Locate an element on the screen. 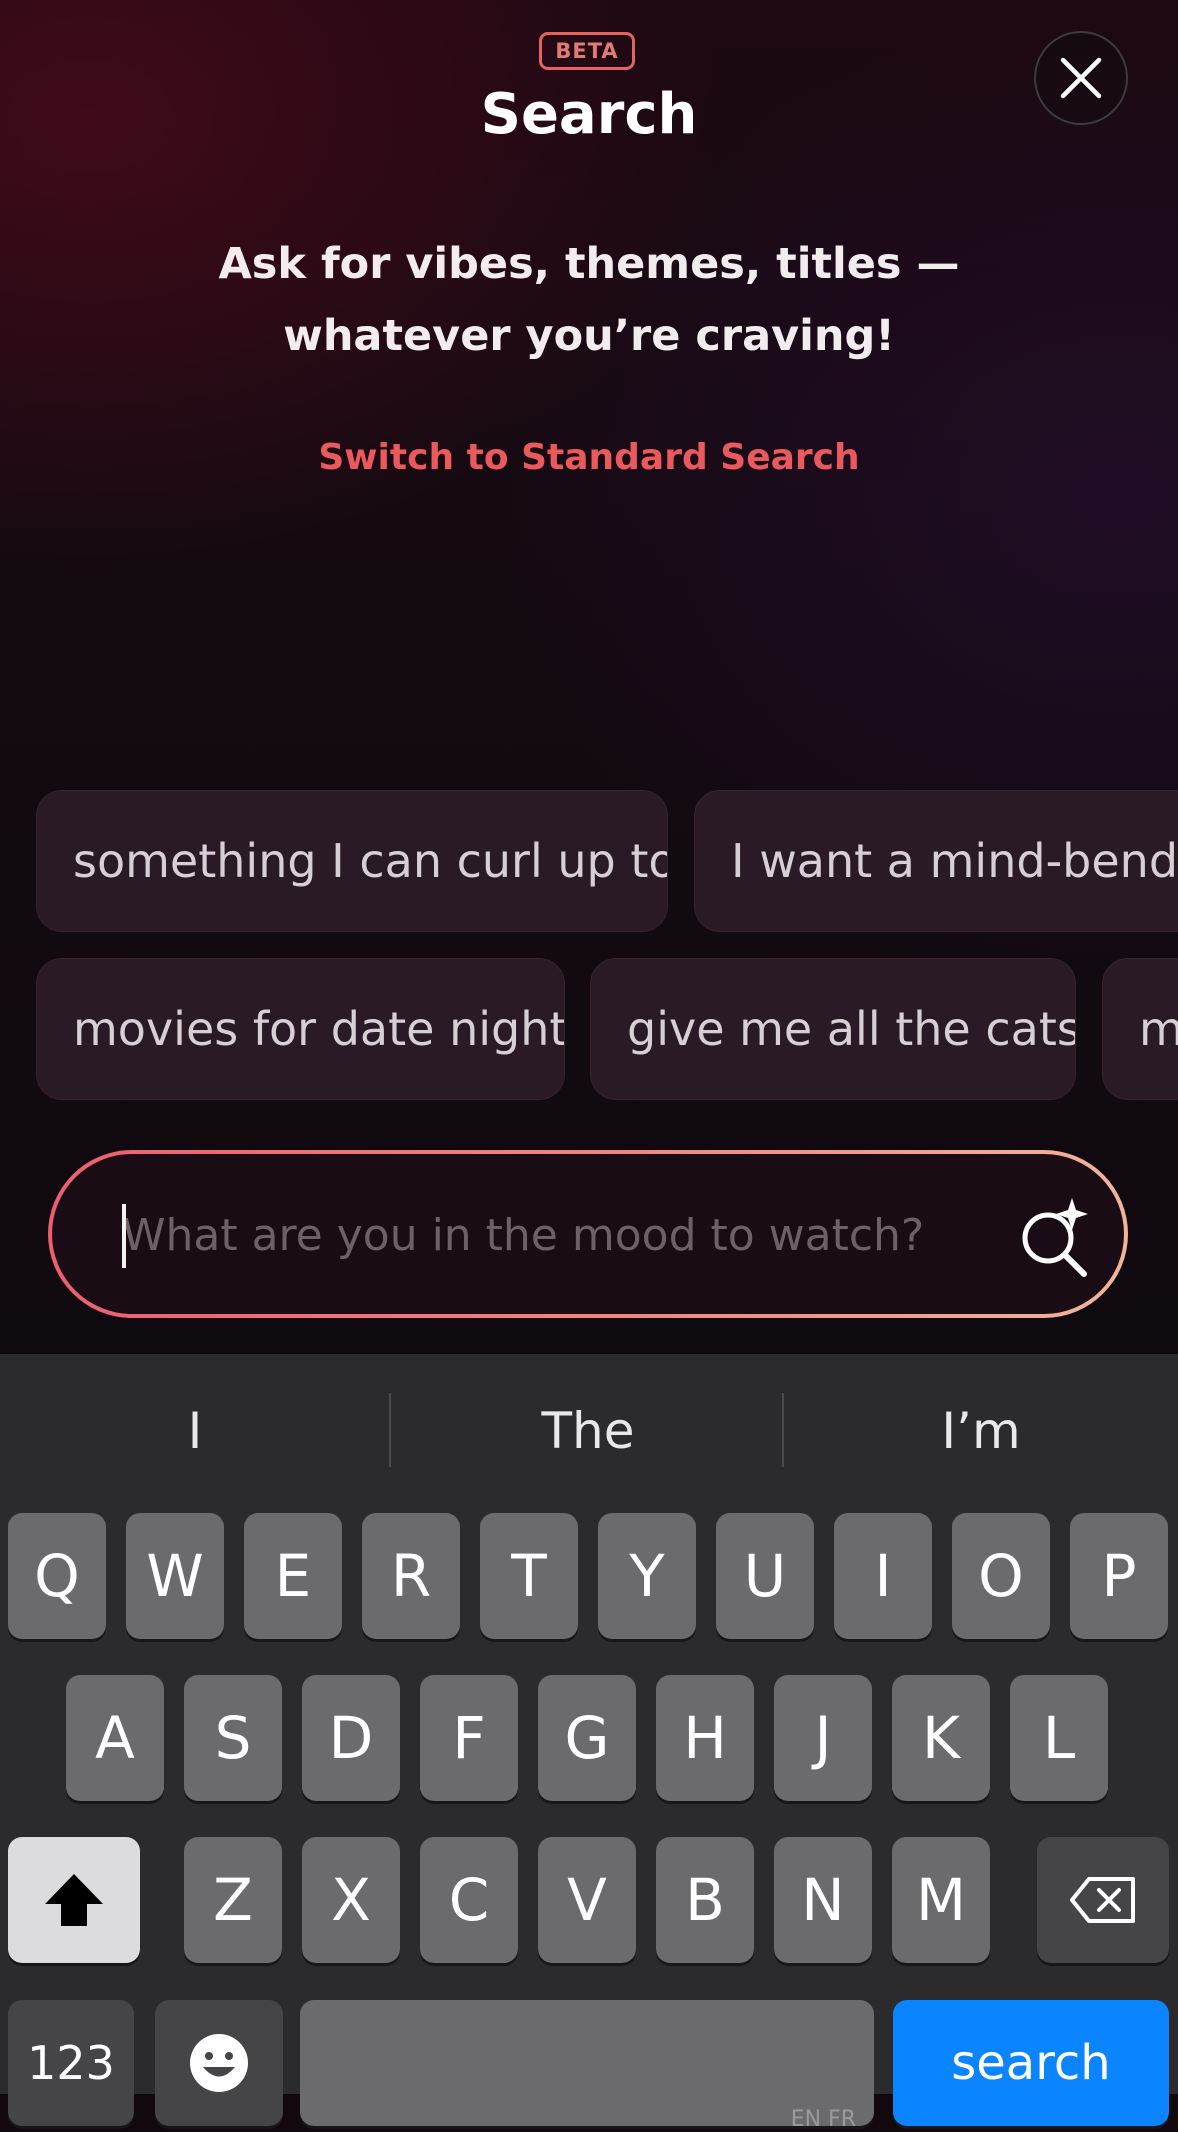 Image resolution: width=1178 pixels, height=2132 pixels. key-o: O is located at coordinates (1001, 1576).